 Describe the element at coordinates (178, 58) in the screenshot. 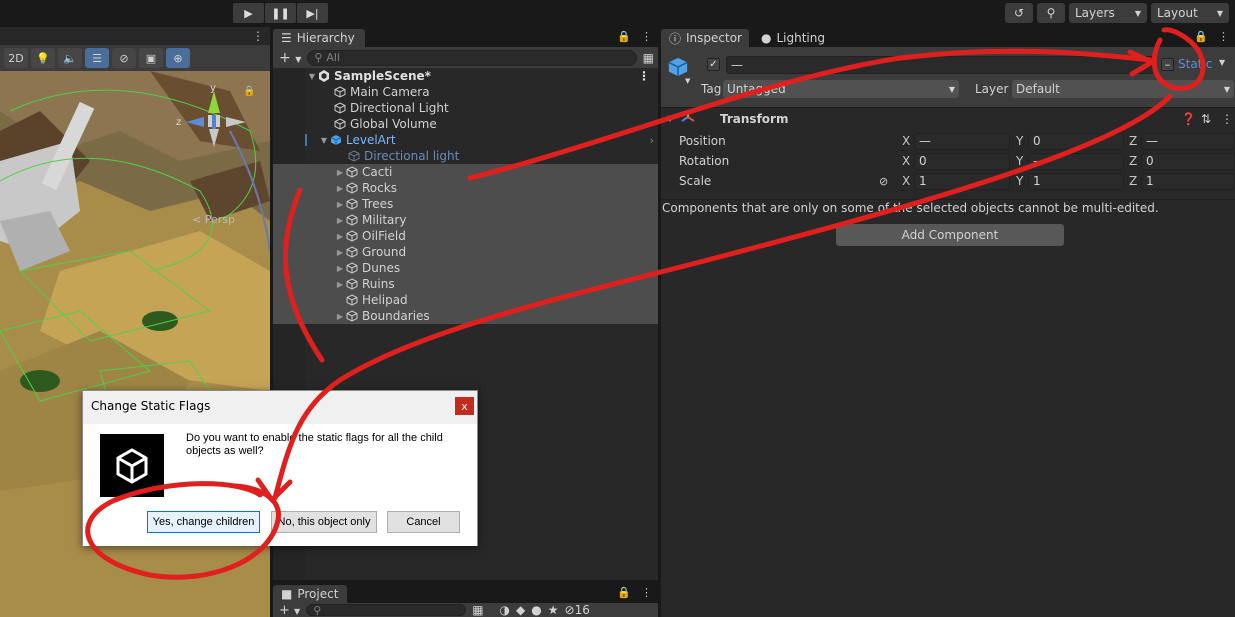

I see `gizmos-dropdown: ⊕` at that location.